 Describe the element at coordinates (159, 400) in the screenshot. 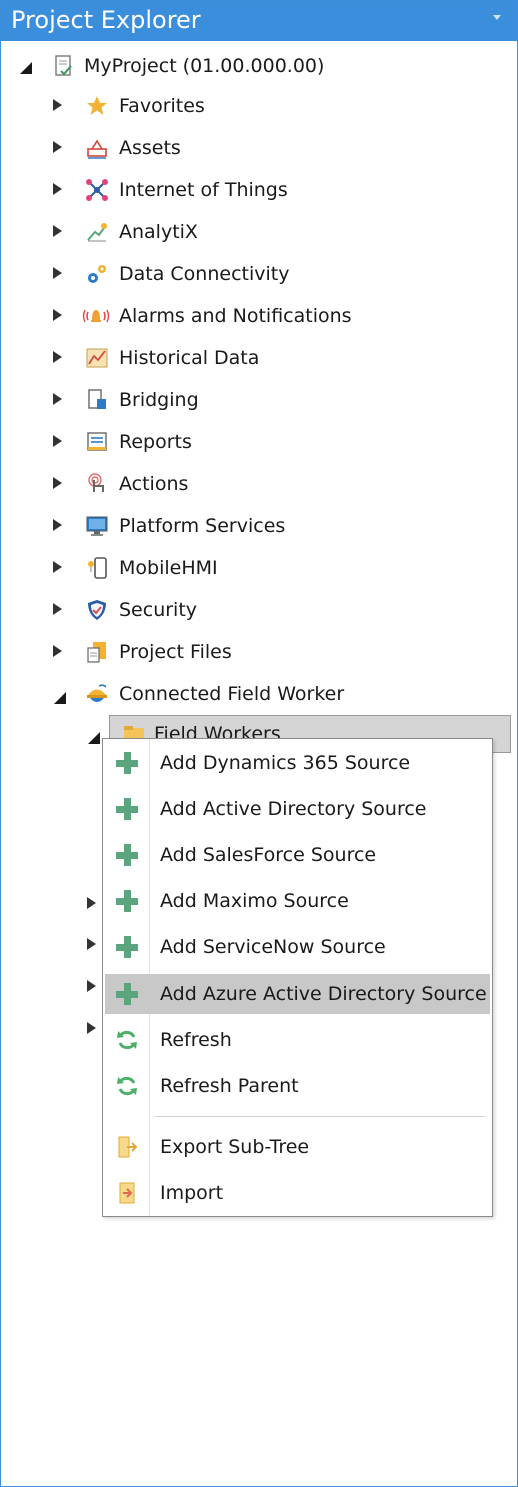

I see `tree-item-label: Bridging` at that location.